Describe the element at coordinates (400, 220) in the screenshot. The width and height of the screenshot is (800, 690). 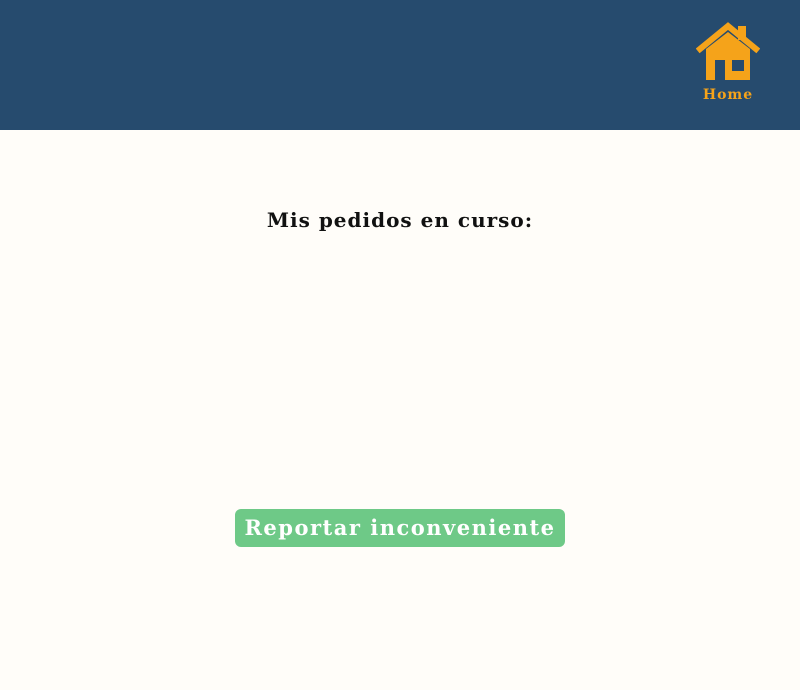
I see `page-title: Mis pedidos en curso:` at that location.